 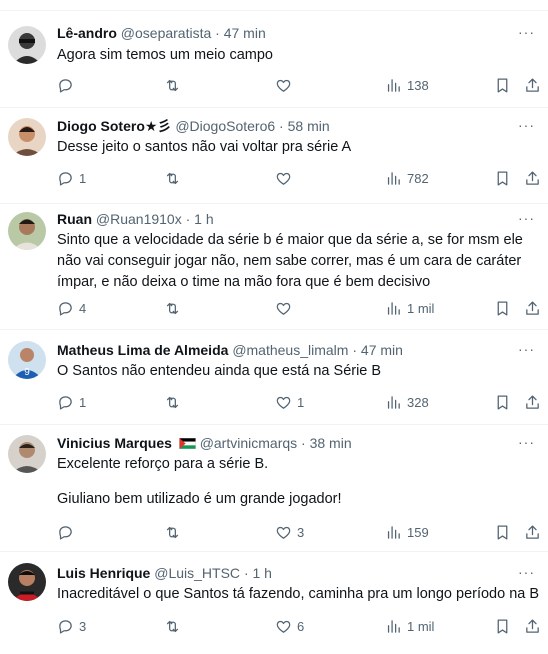 What do you see at coordinates (331, 443) in the screenshot?
I see `timestamp: 38 min` at bounding box center [331, 443].